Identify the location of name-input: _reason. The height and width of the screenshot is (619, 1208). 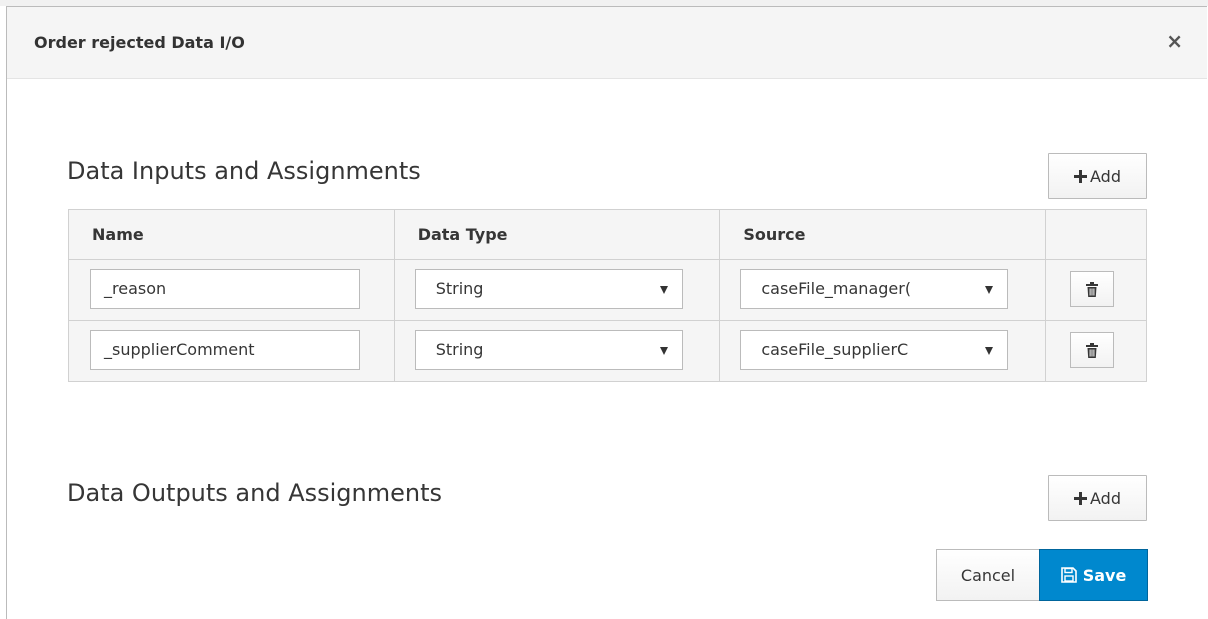
(225, 289).